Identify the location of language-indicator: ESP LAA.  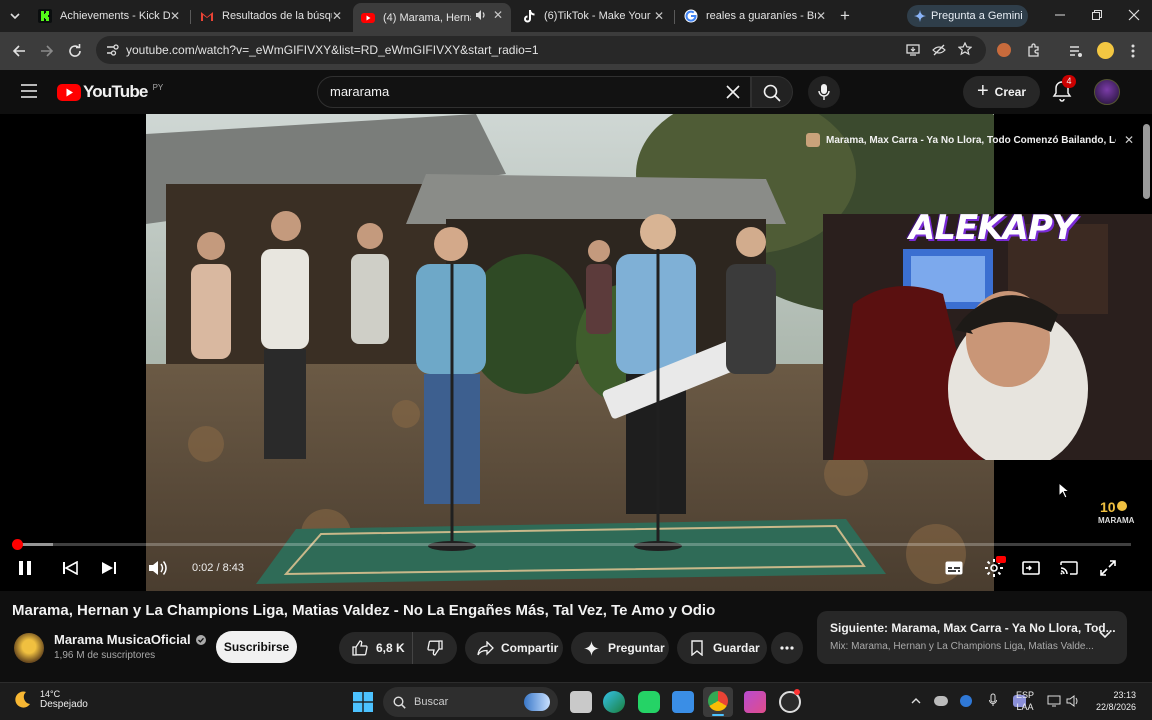
(1025, 701).